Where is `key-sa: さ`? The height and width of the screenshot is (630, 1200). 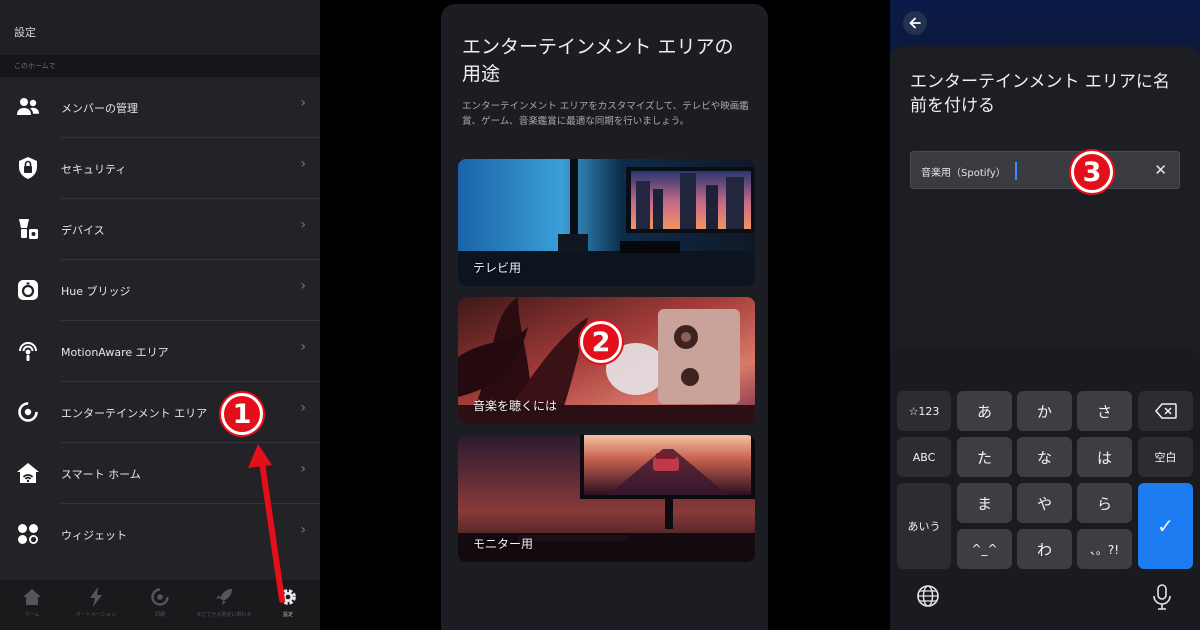 key-sa: さ is located at coordinates (1104, 411).